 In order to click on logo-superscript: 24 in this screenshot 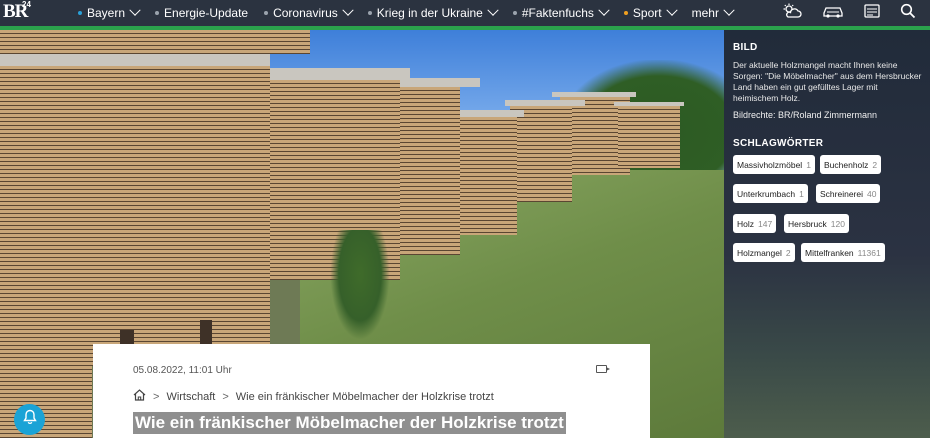, I will do `click(26, 4)`.